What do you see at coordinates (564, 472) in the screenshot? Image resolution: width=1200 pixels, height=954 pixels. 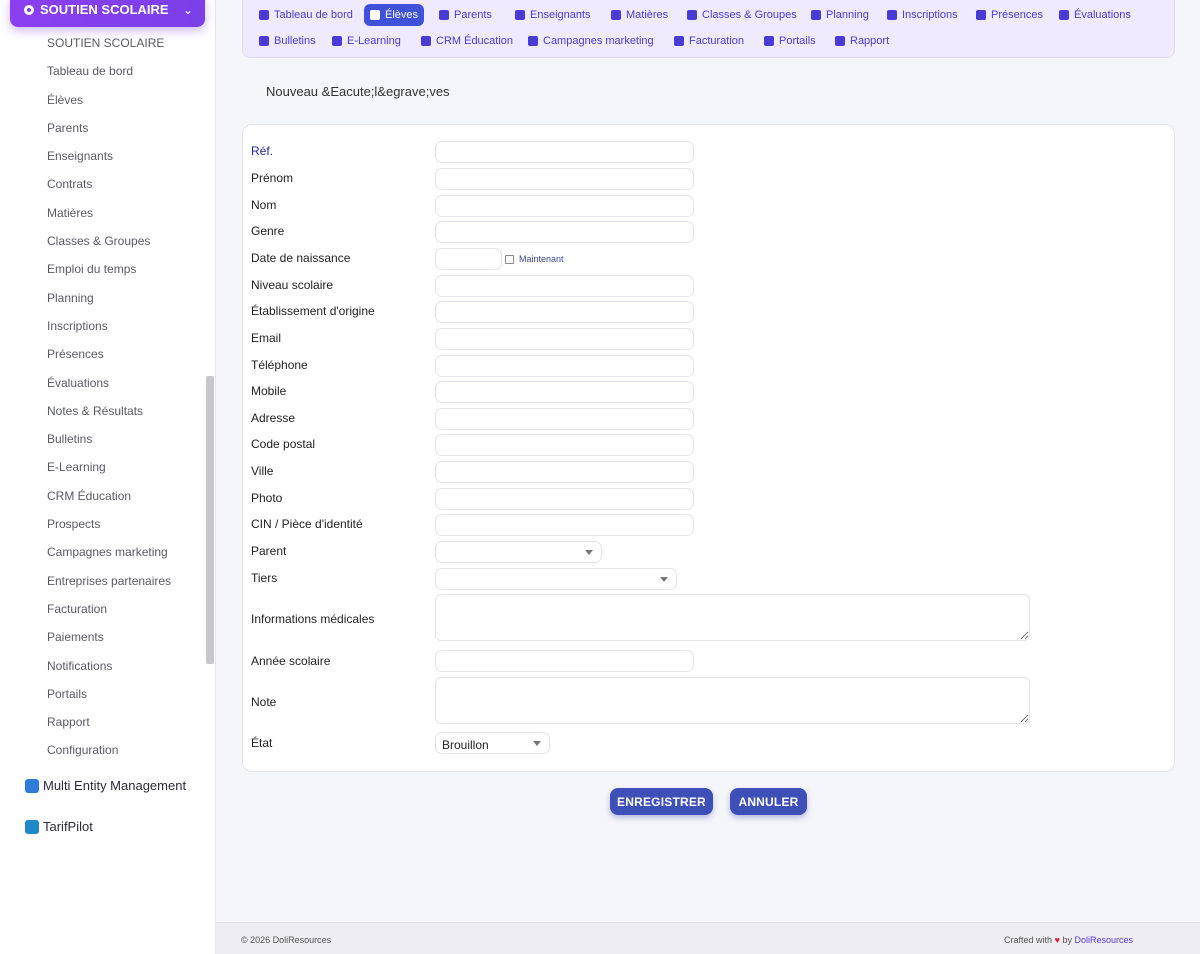 I see `ville-input` at bounding box center [564, 472].